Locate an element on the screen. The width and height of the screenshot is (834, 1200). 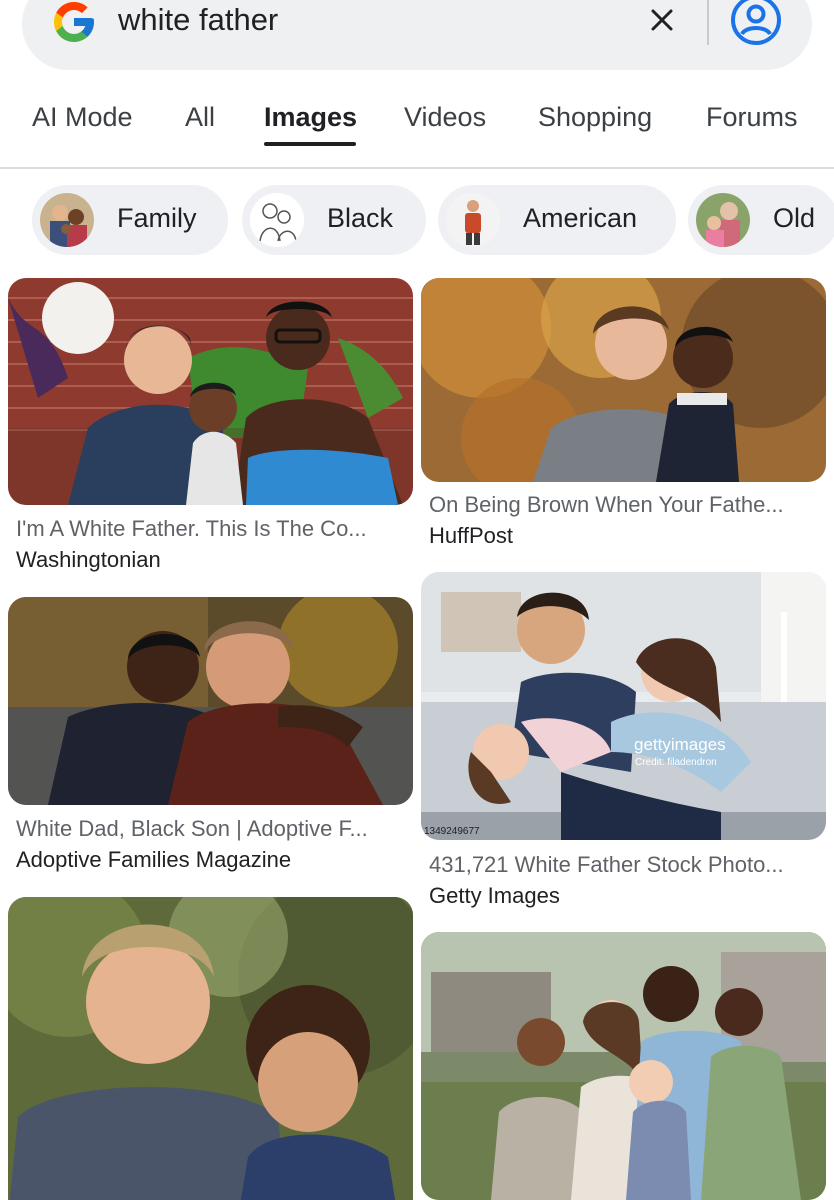
chip-black: Black is located at coordinates (334, 220).